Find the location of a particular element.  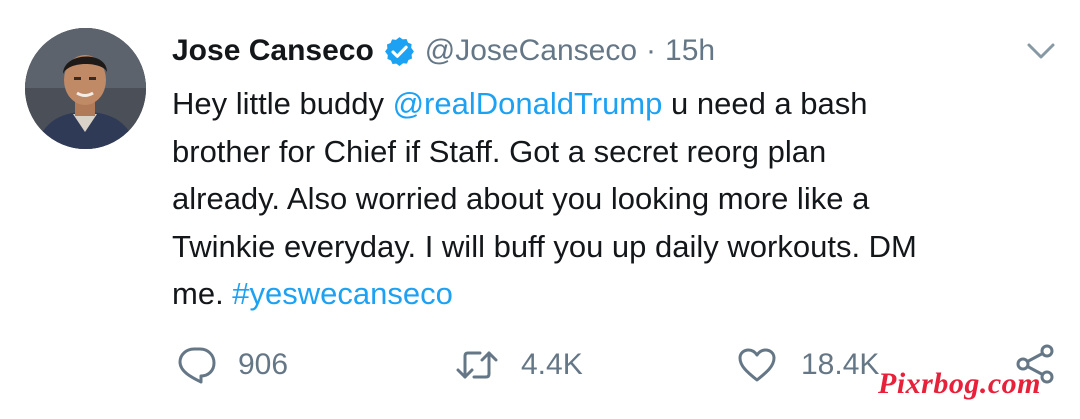

author-handle: @JoseCanseco is located at coordinates (531, 51).